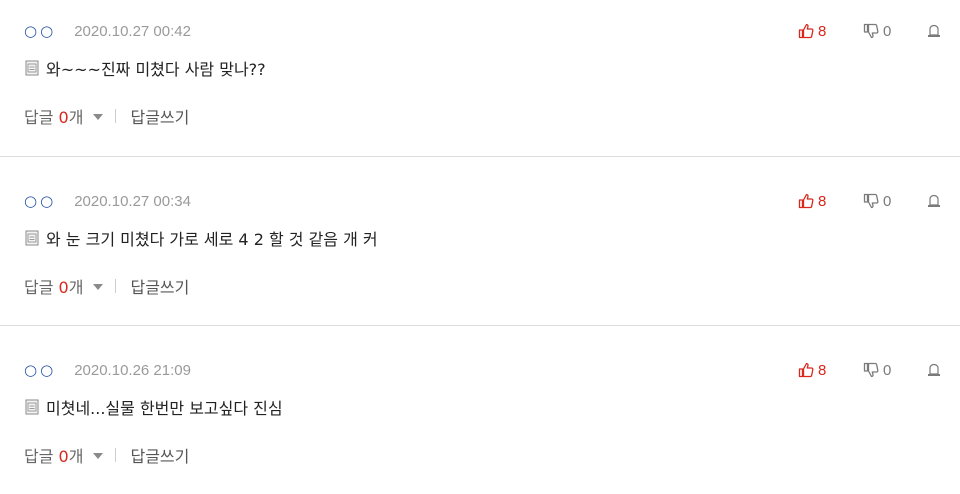  What do you see at coordinates (132, 31) in the screenshot?
I see `comment-date: 2020.10.27 00:42` at bounding box center [132, 31].